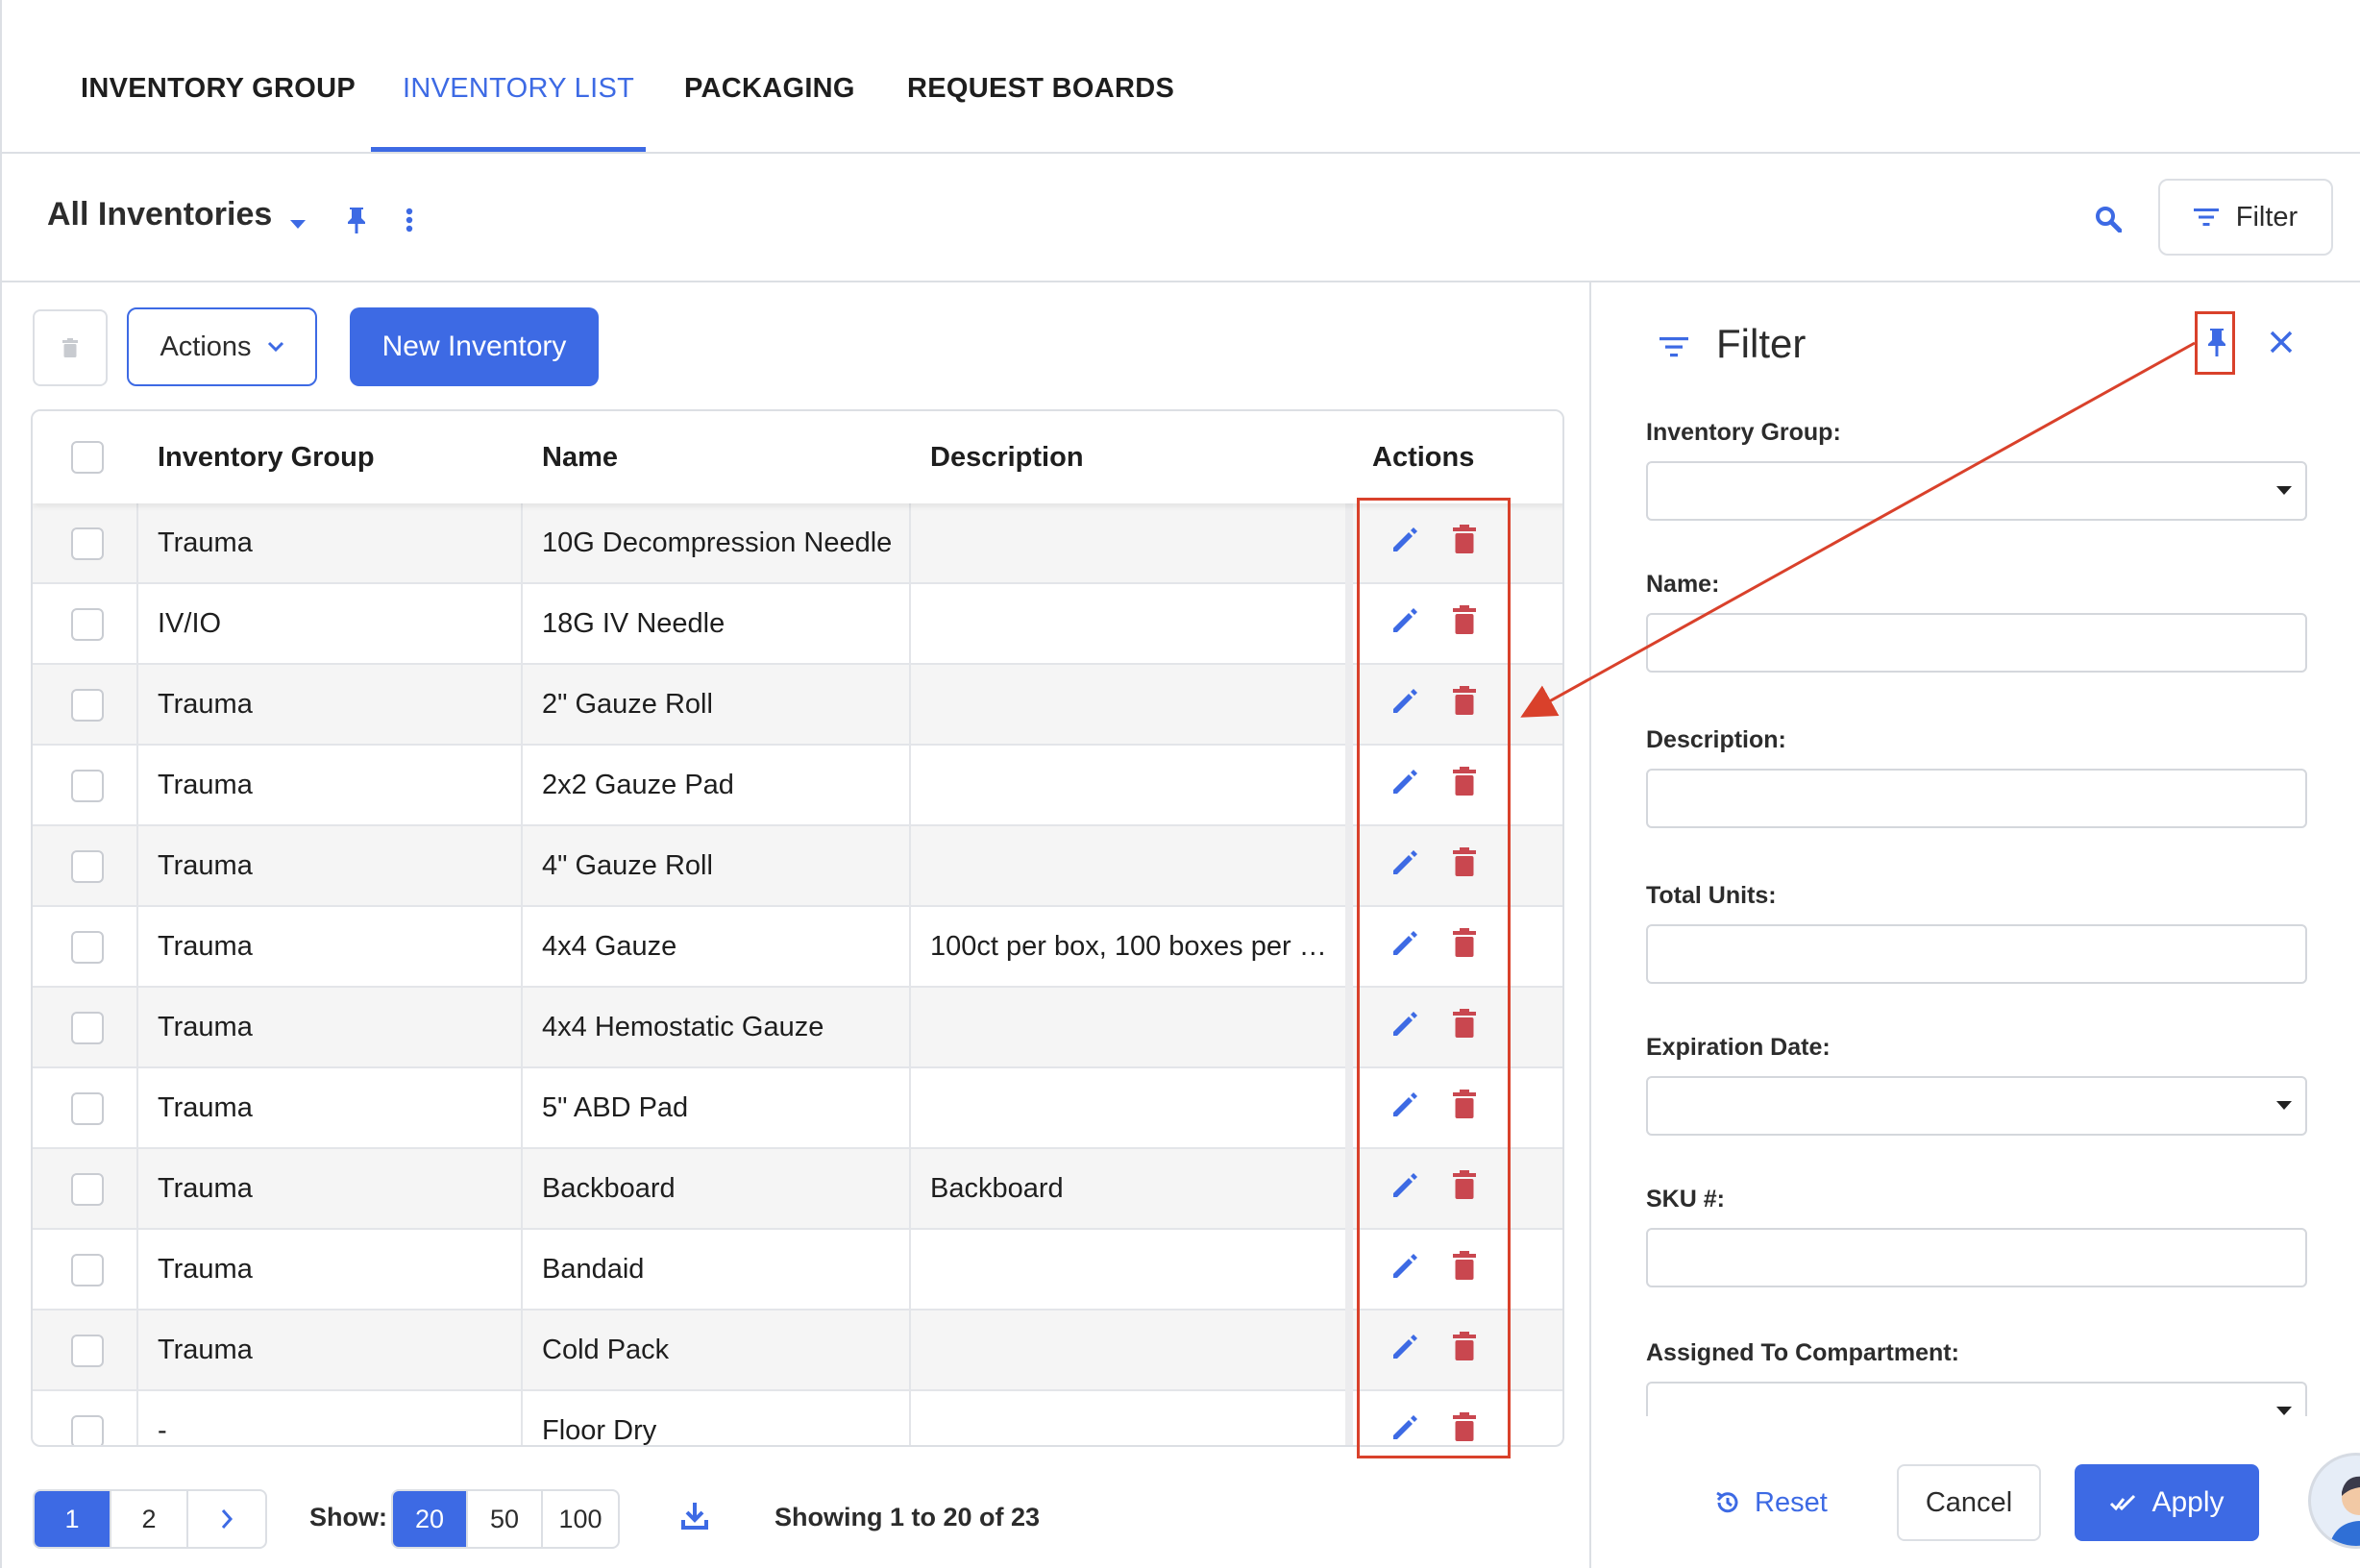 The height and width of the screenshot is (1568, 2360). Describe the element at coordinates (1976, 1401) in the screenshot. I see `assigned-compartment-select` at that location.